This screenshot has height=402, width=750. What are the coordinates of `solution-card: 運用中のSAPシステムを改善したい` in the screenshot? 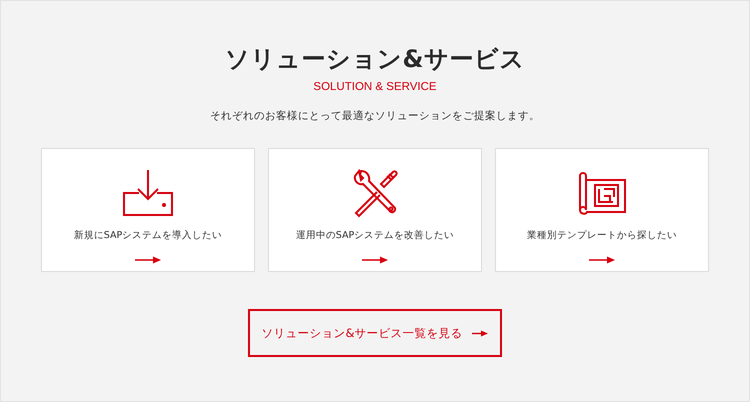 It's located at (375, 210).